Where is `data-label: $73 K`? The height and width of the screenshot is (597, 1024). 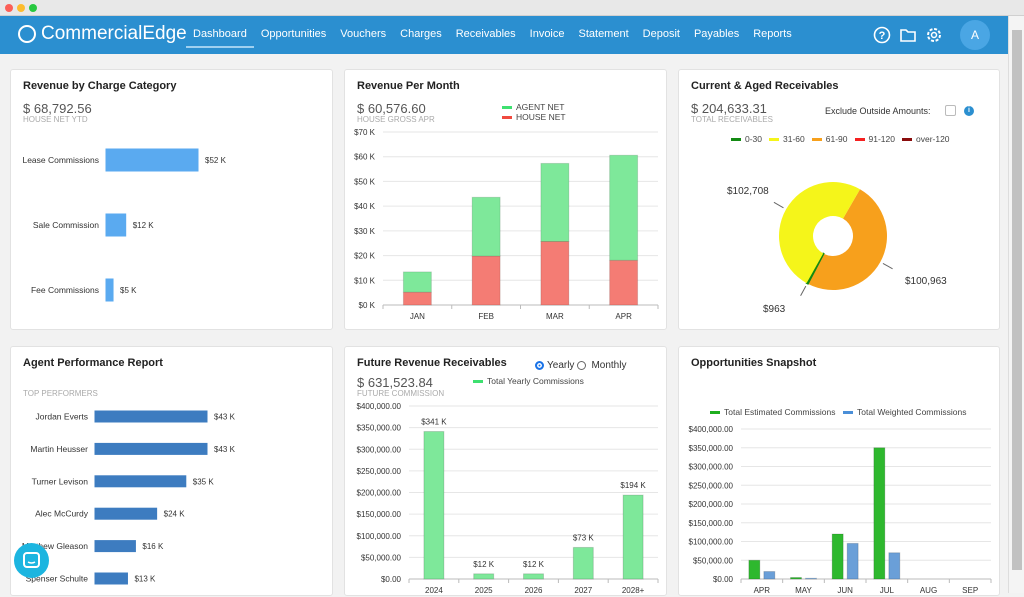 data-label: $73 K is located at coordinates (584, 537).